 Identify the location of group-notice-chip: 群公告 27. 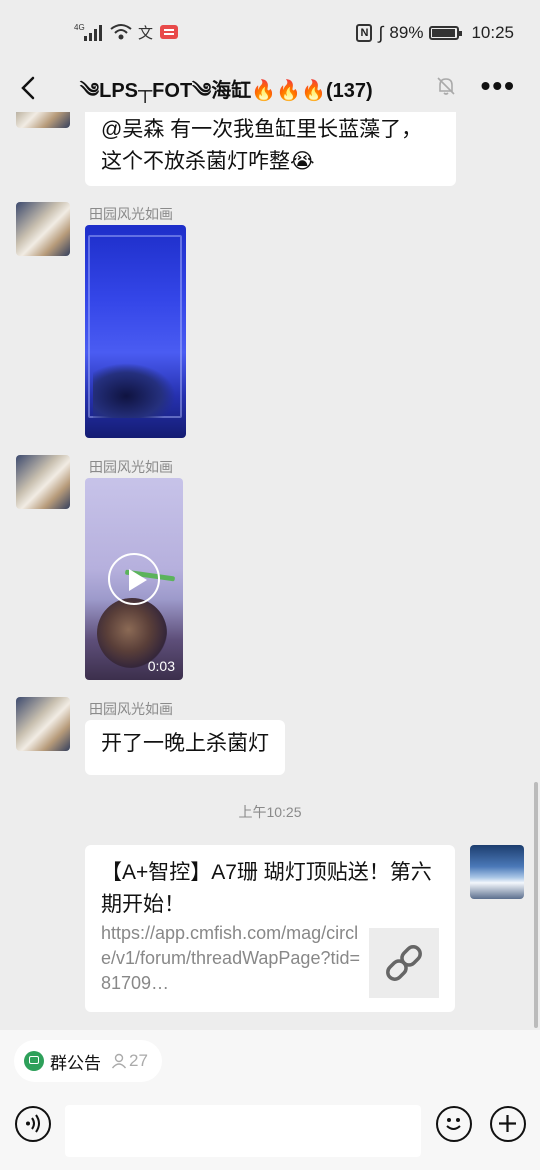
(88, 1061).